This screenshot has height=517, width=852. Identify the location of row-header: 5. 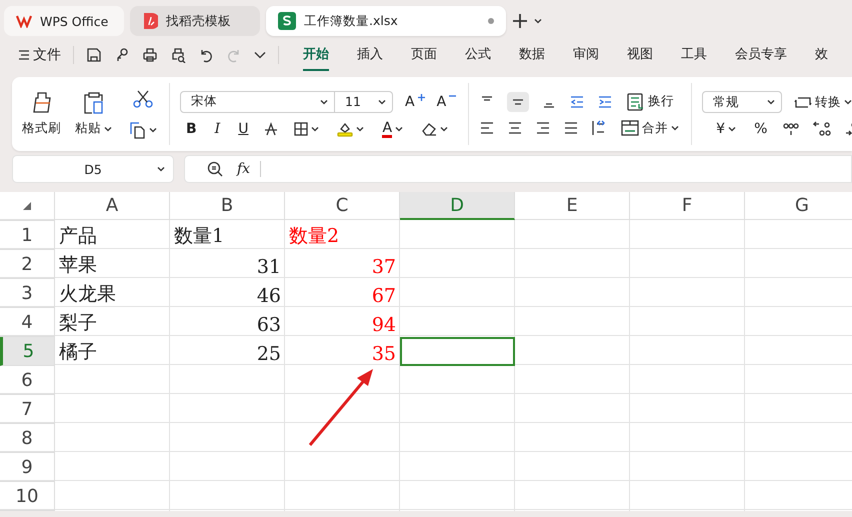
(27, 351).